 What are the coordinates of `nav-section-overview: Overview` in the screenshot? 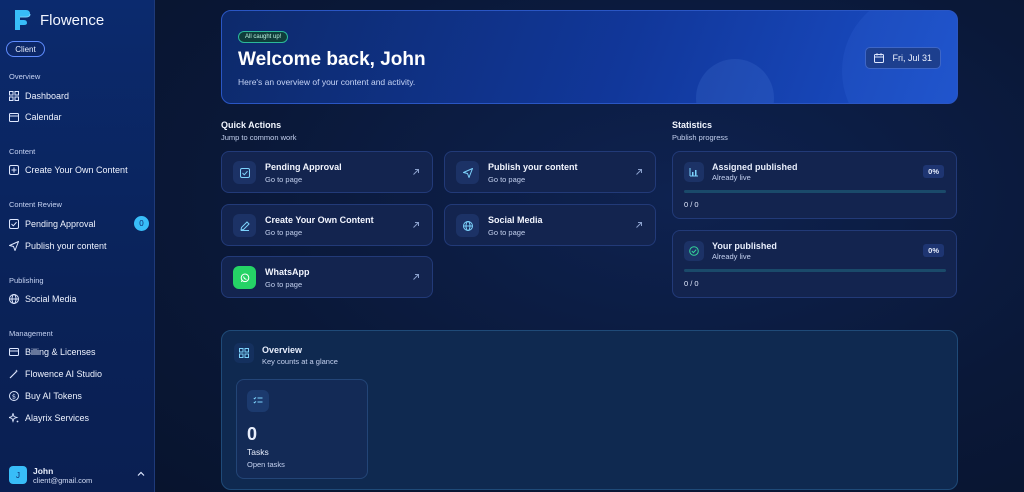 It's located at (25, 76).